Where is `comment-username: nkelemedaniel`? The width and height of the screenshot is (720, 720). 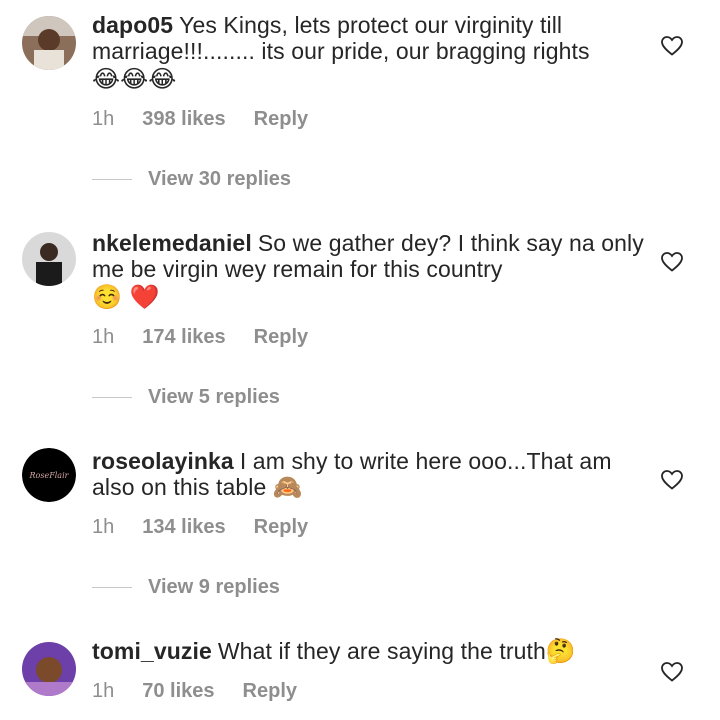 comment-username: nkelemedaniel is located at coordinates (172, 243).